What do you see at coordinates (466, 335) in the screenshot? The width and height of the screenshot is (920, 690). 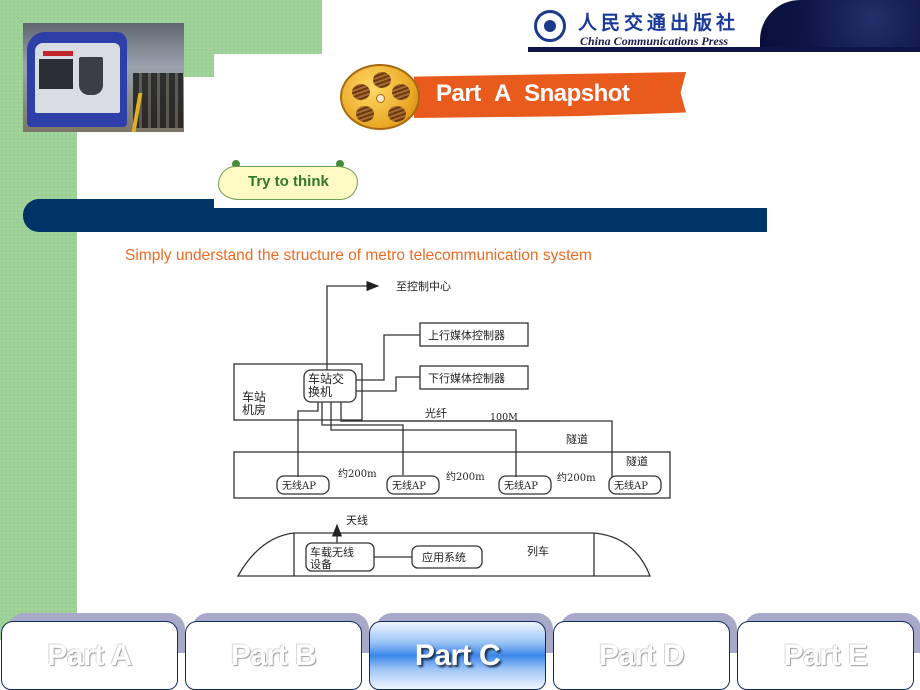 I see `label-uplink-controller: 上行媒体控制器` at bounding box center [466, 335].